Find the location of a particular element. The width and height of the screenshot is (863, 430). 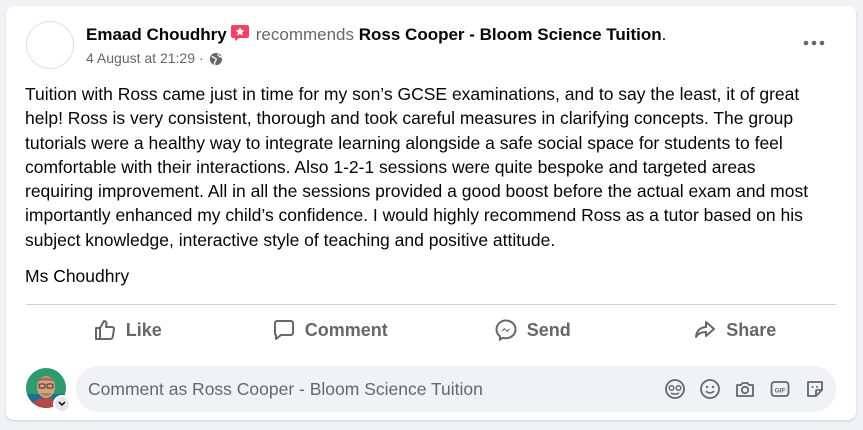

post-meta: 4 August at 21:29 · is located at coordinates (154, 58).